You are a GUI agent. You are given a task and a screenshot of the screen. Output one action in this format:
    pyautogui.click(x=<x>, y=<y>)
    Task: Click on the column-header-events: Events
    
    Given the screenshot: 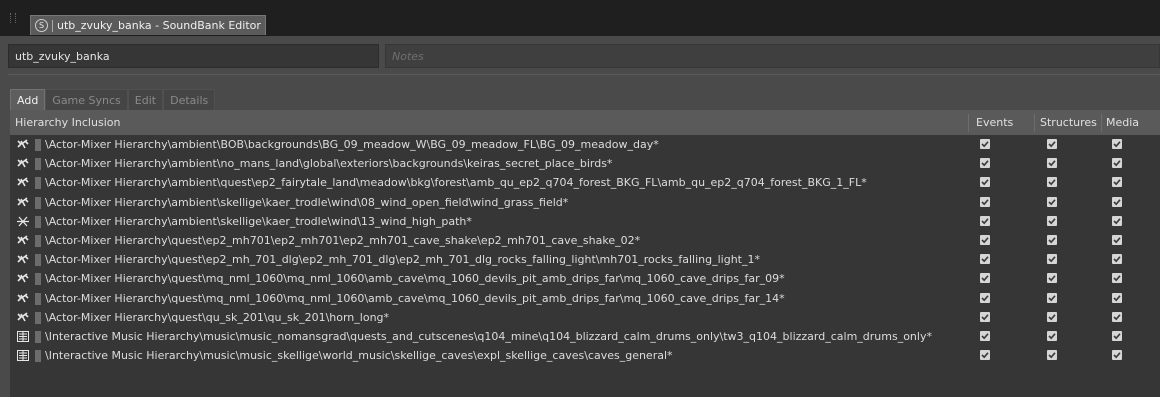 What is the action you would take?
    pyautogui.click(x=994, y=123)
    